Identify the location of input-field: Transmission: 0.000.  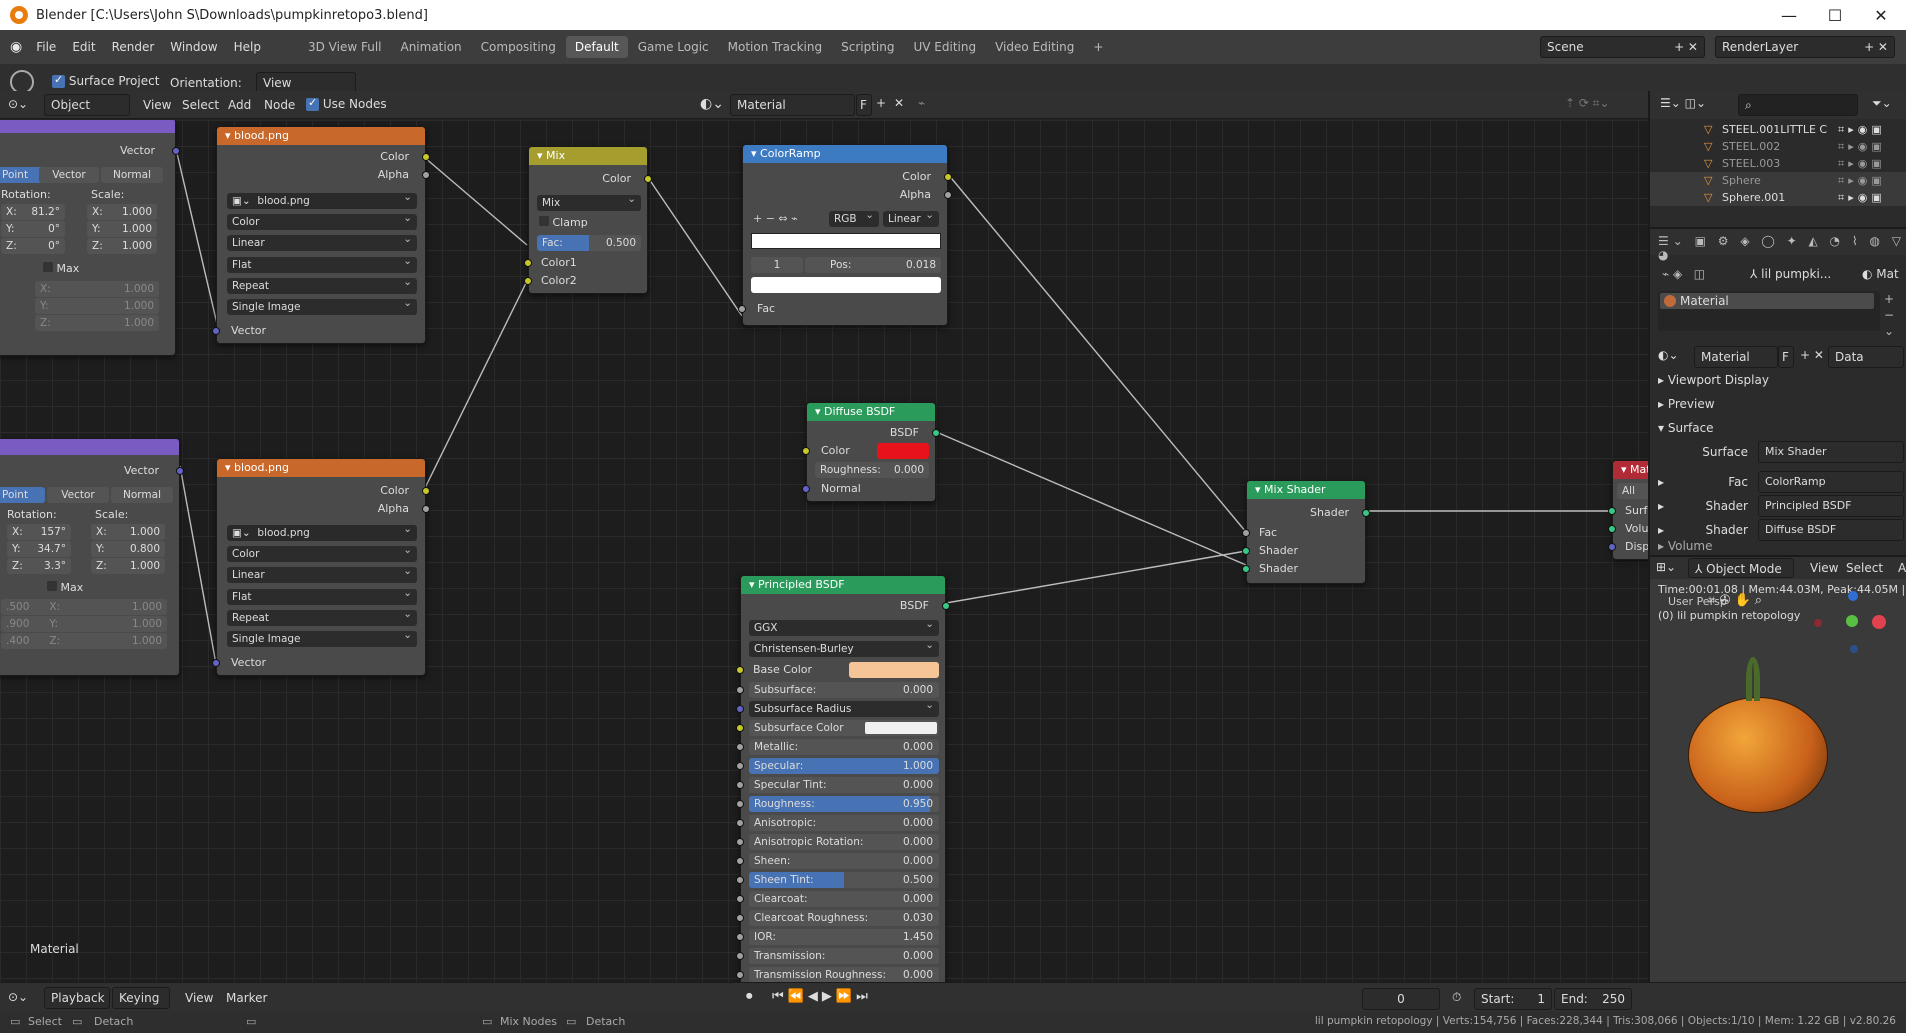
(844, 956).